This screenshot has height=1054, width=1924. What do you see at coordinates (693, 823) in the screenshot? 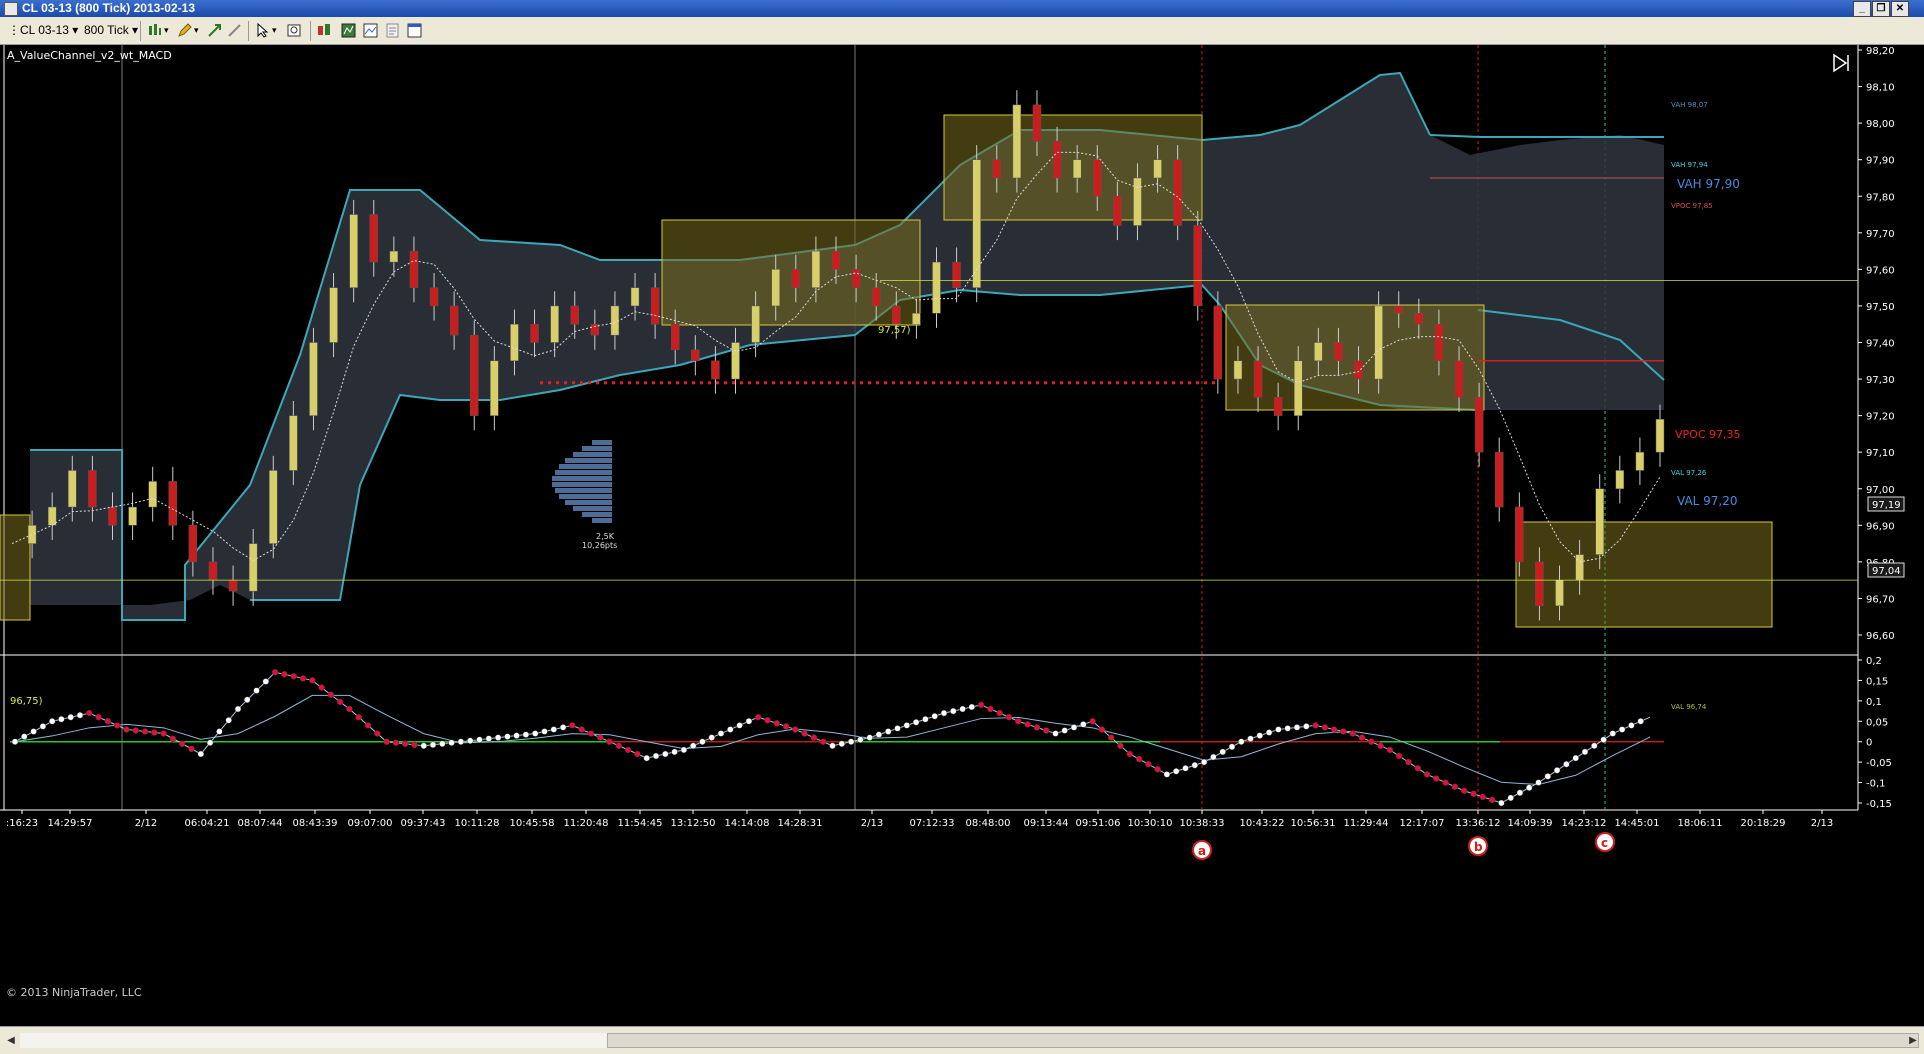
I see `time-tick-label: 13:12:50` at bounding box center [693, 823].